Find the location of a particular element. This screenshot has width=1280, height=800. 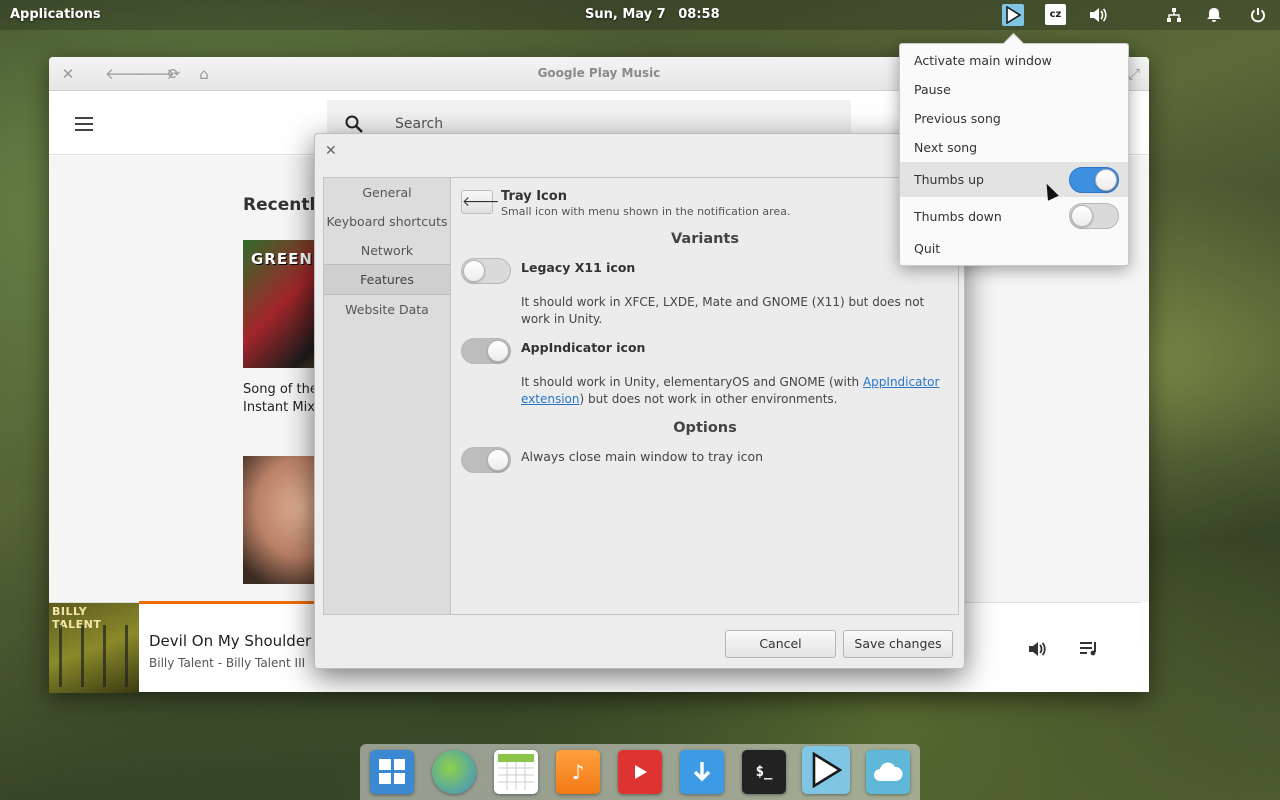

close-dialog-icon: ✕ is located at coordinates (331, 151).